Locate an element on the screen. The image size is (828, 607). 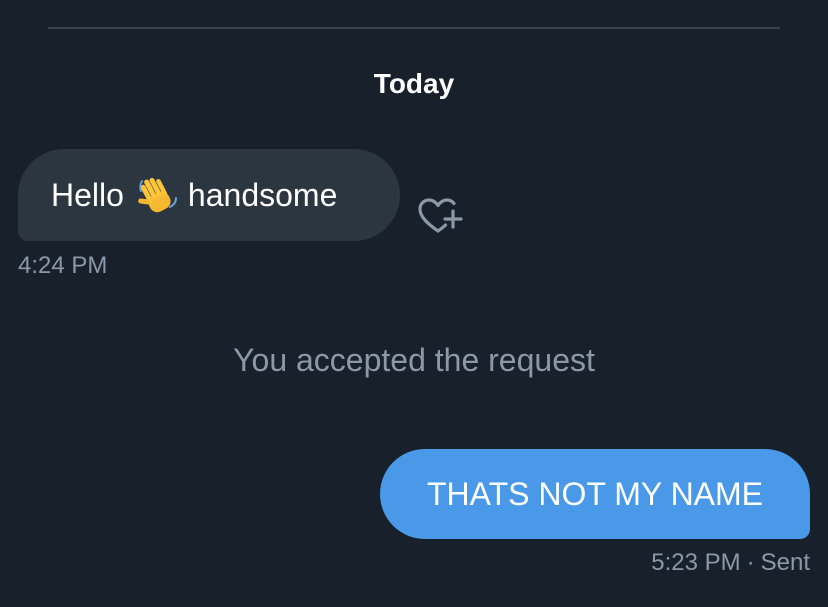
top-divider is located at coordinates (414, 28).